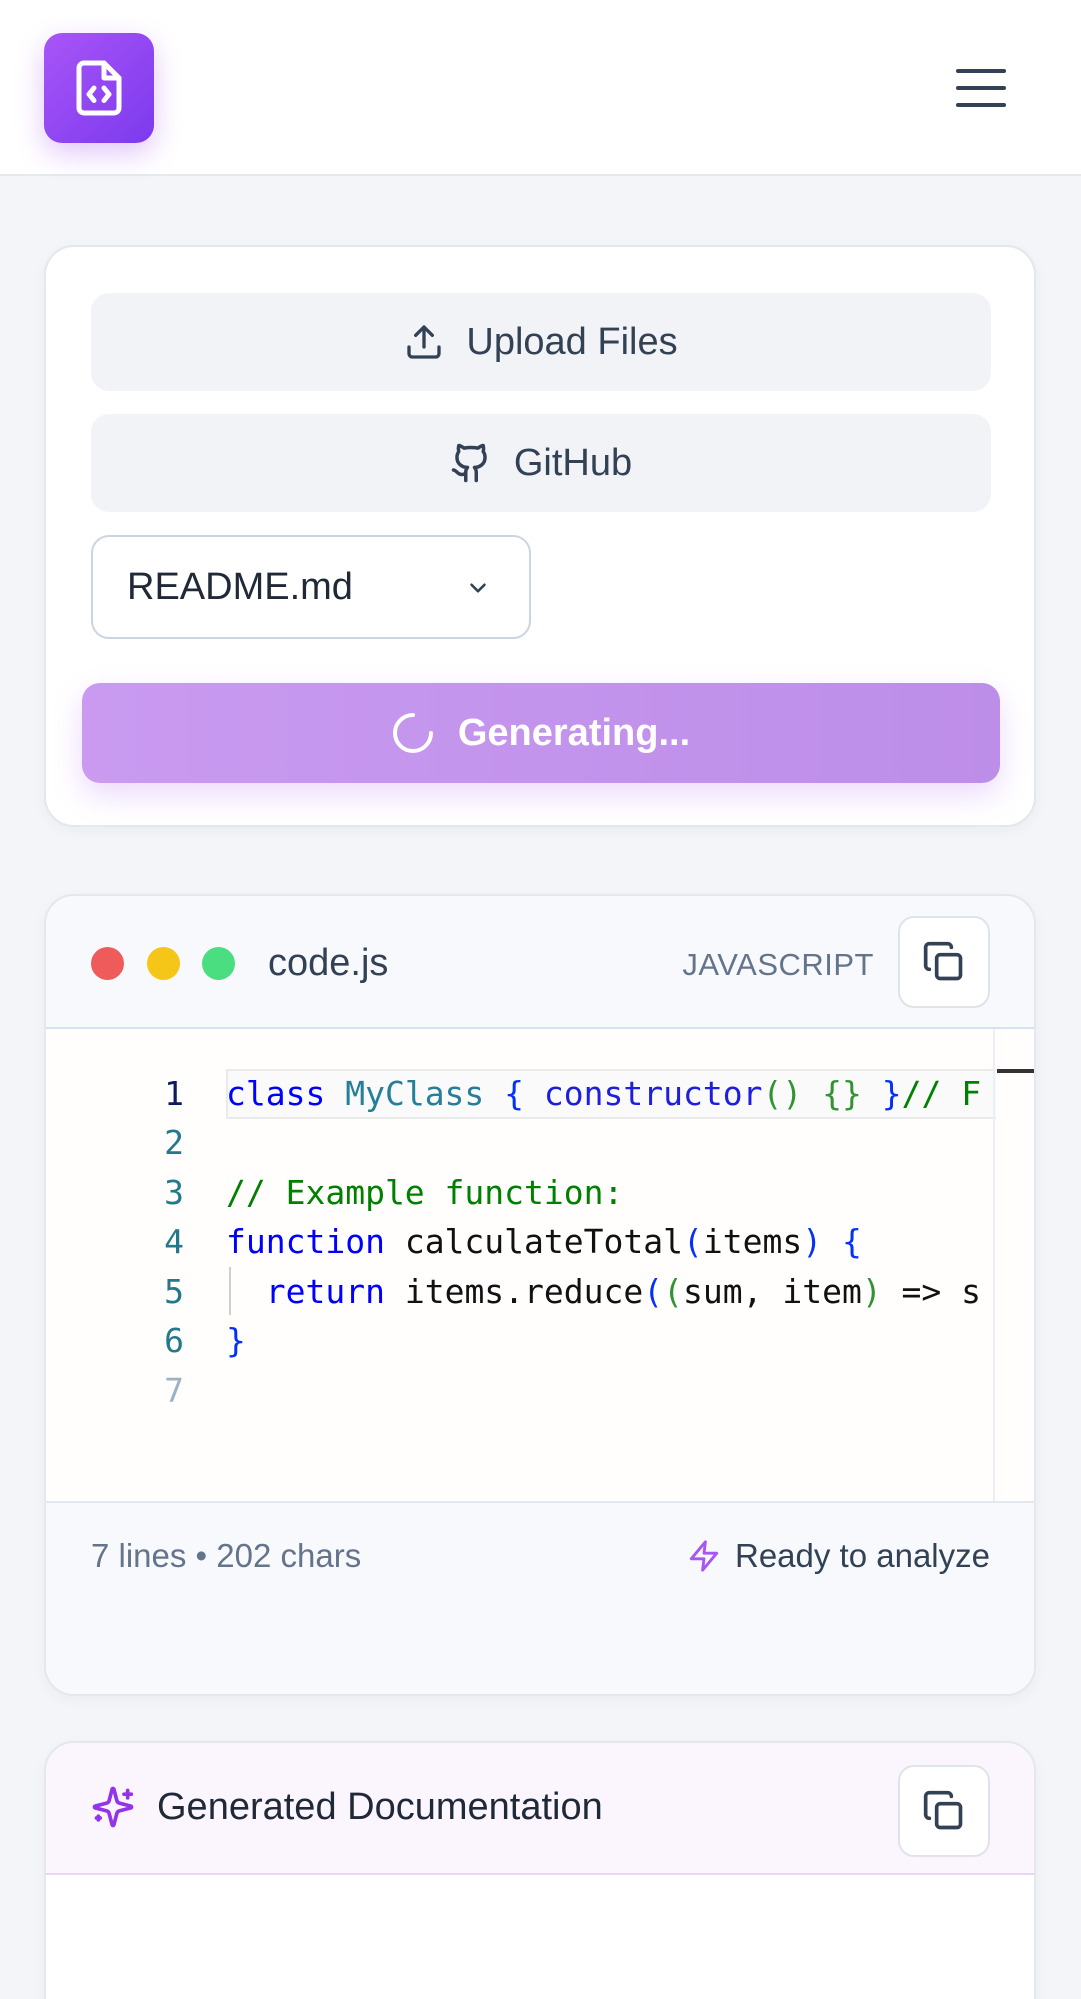 This screenshot has height=1999, width=1081. Describe the element at coordinates (425, 1192) in the screenshot. I see `code-line: // Example function:` at that location.